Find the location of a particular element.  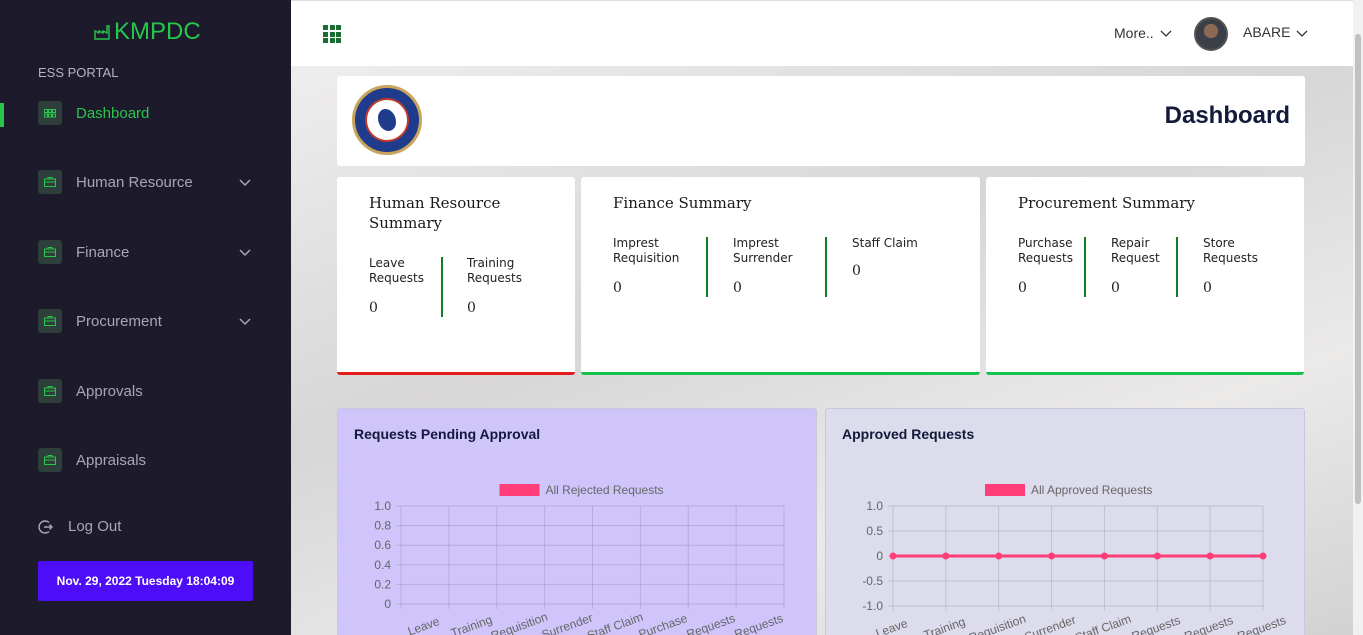

more-menu: More.. is located at coordinates (1143, 33).